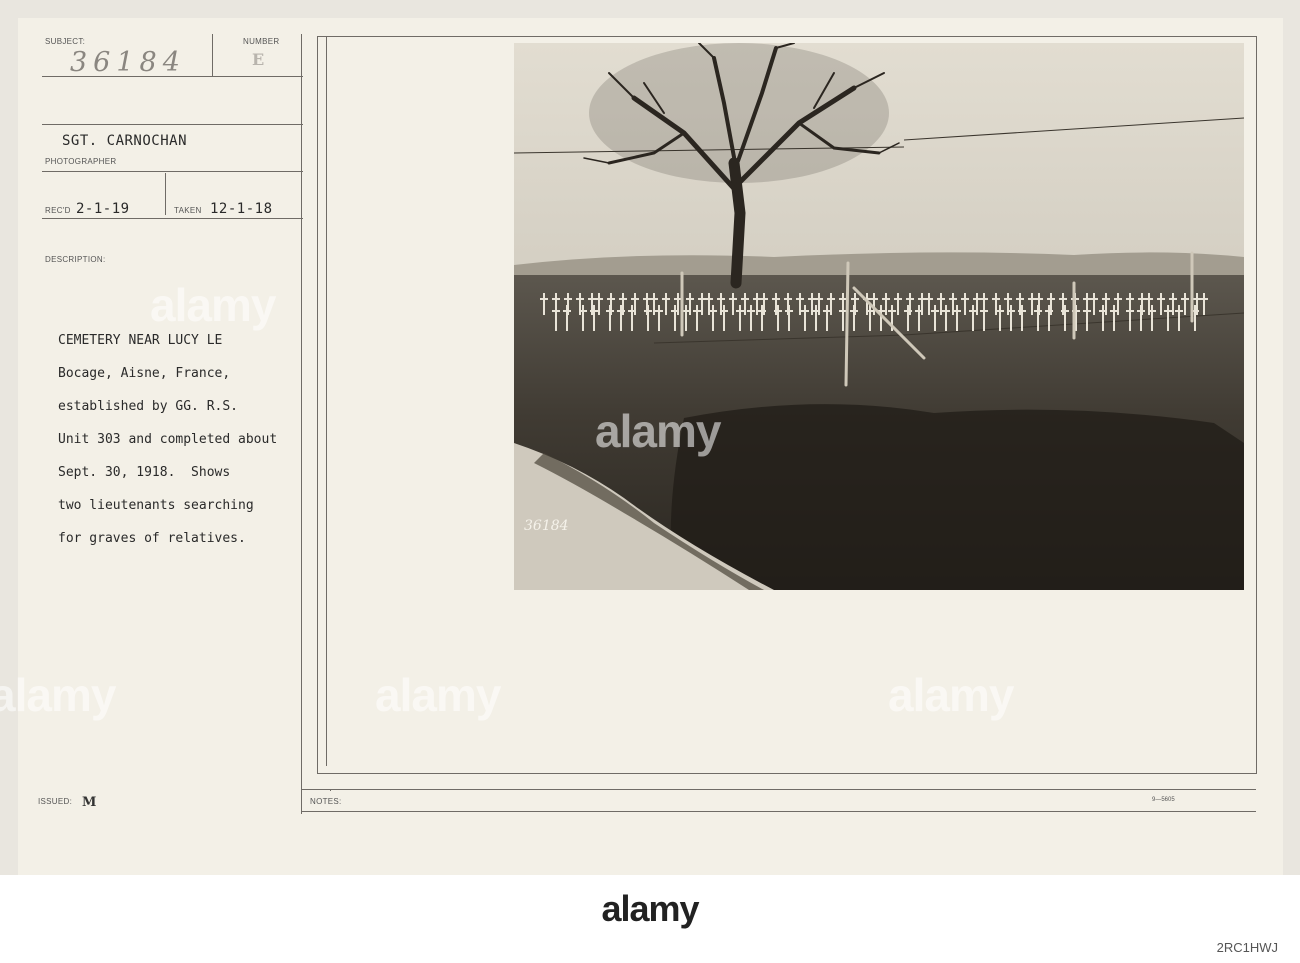 The image size is (1300, 963). What do you see at coordinates (213, 305) in the screenshot?
I see `watermark-top: alamy` at bounding box center [213, 305].